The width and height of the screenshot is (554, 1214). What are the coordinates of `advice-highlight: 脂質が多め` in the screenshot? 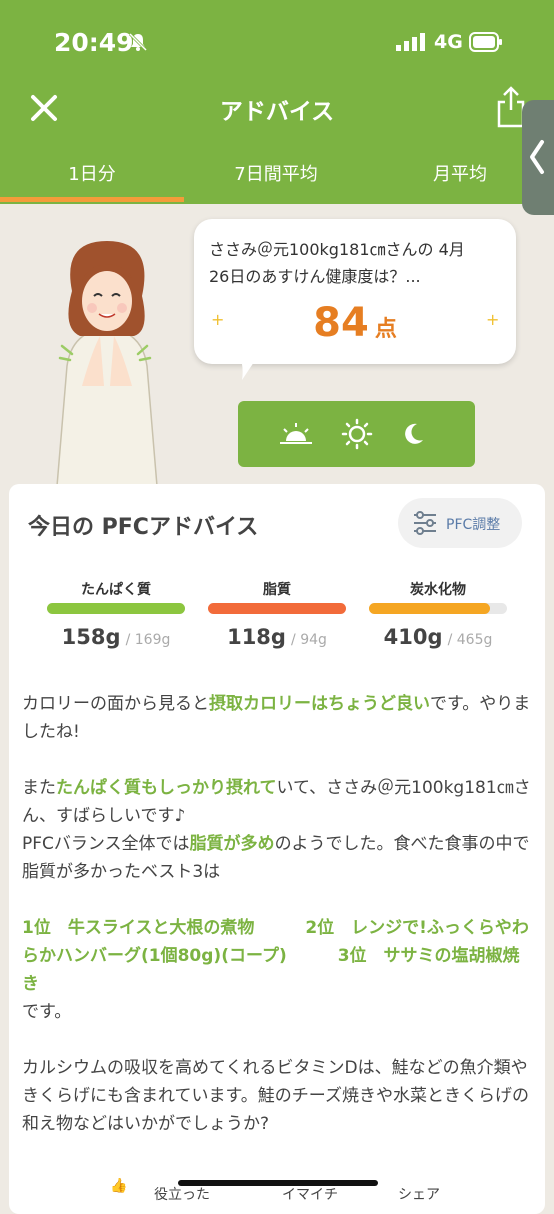 It's located at (232, 844).